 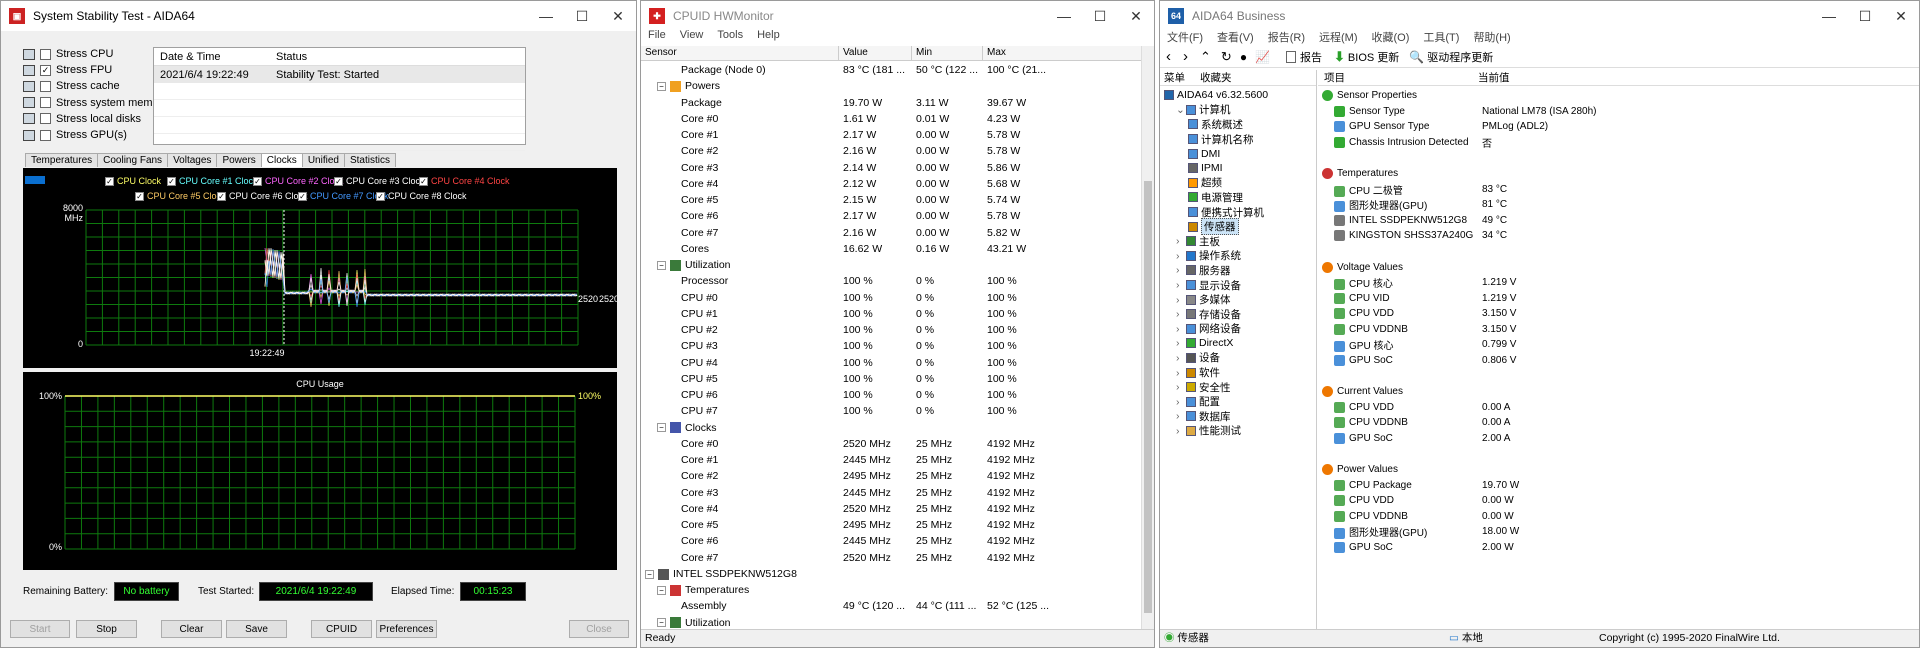 What do you see at coordinates (1620, 548) in the screenshot?
I see `sensor-property-row: GPU SoC 2.00 W` at bounding box center [1620, 548].